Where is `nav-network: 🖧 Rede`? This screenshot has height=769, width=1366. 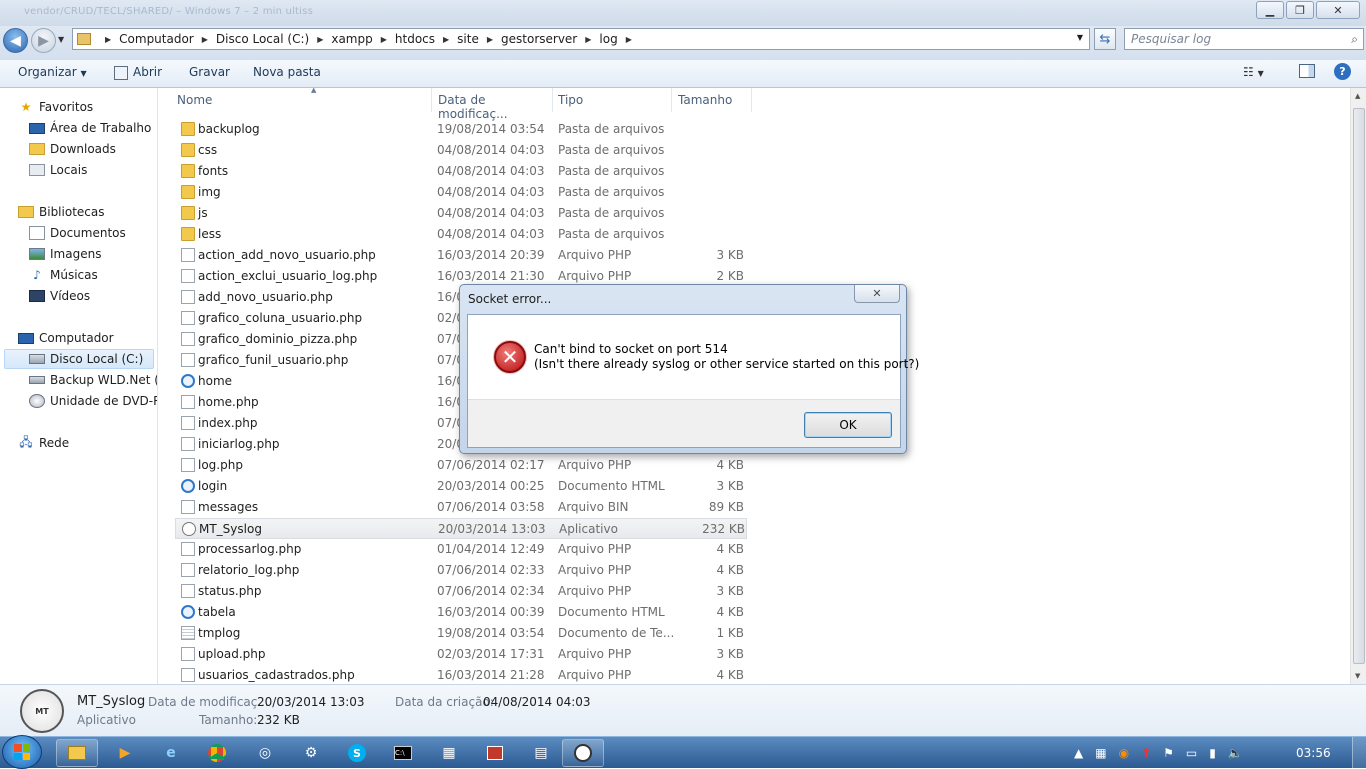
nav-network: 🖧 Rede is located at coordinates (43, 443).